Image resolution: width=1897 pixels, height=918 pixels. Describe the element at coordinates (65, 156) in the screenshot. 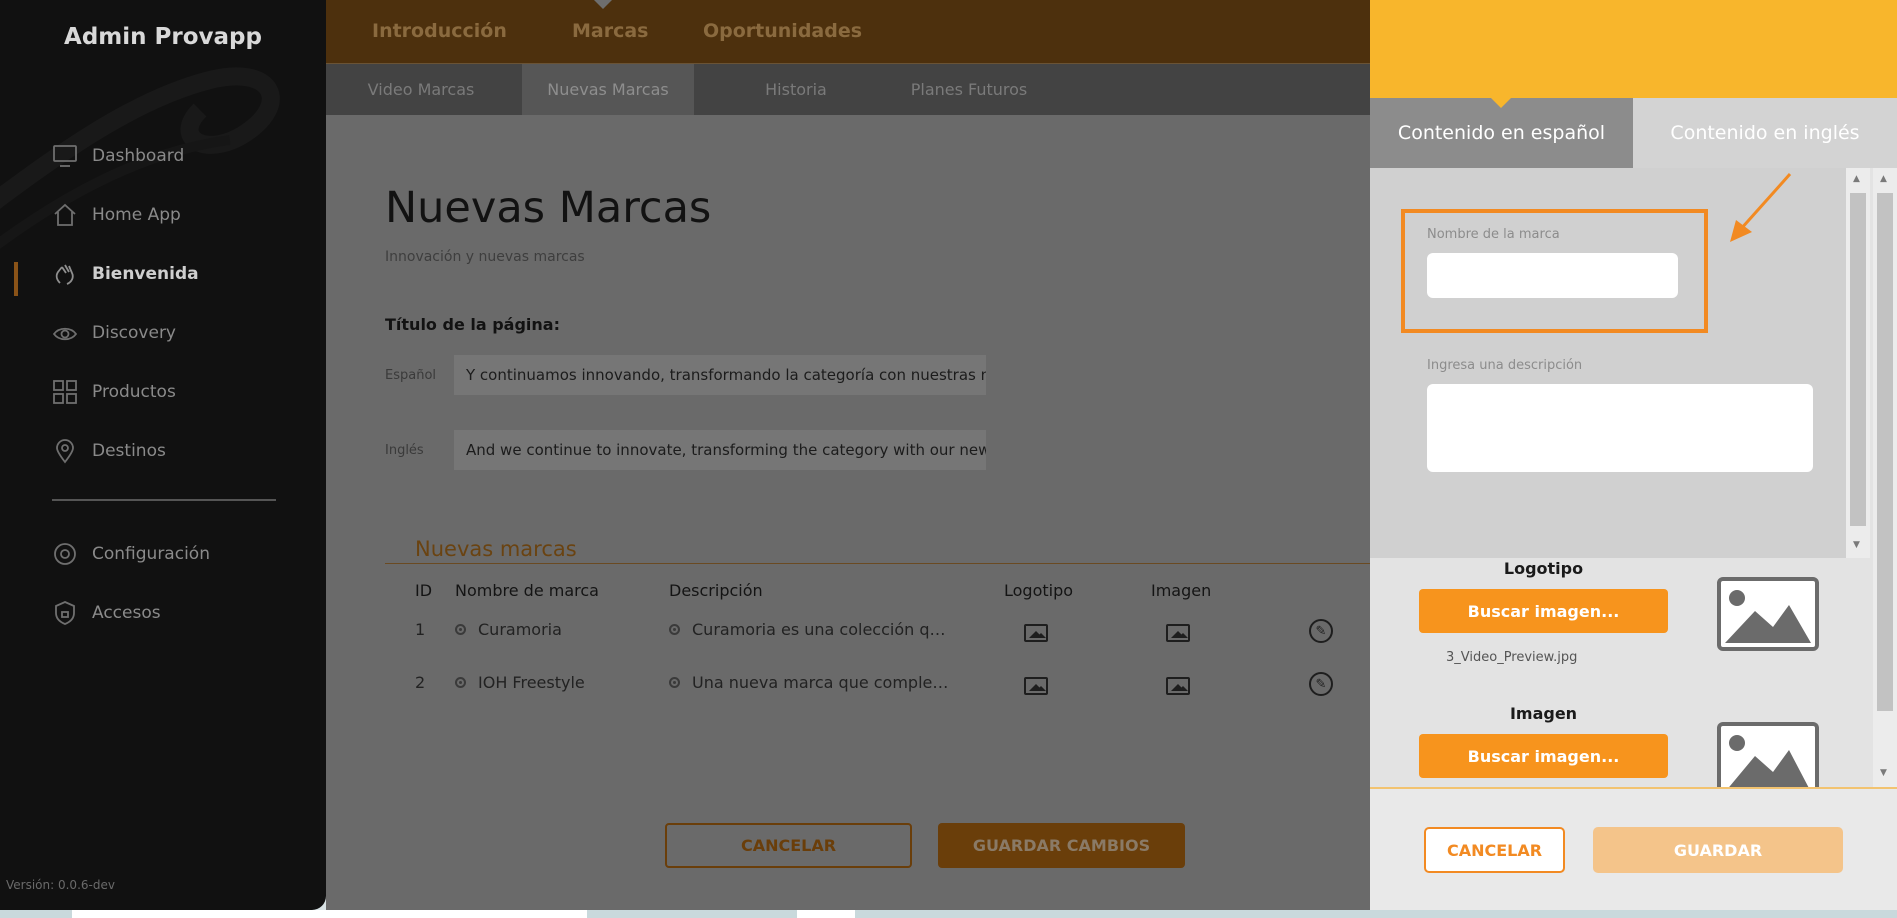

I see `monitor-icon` at that location.